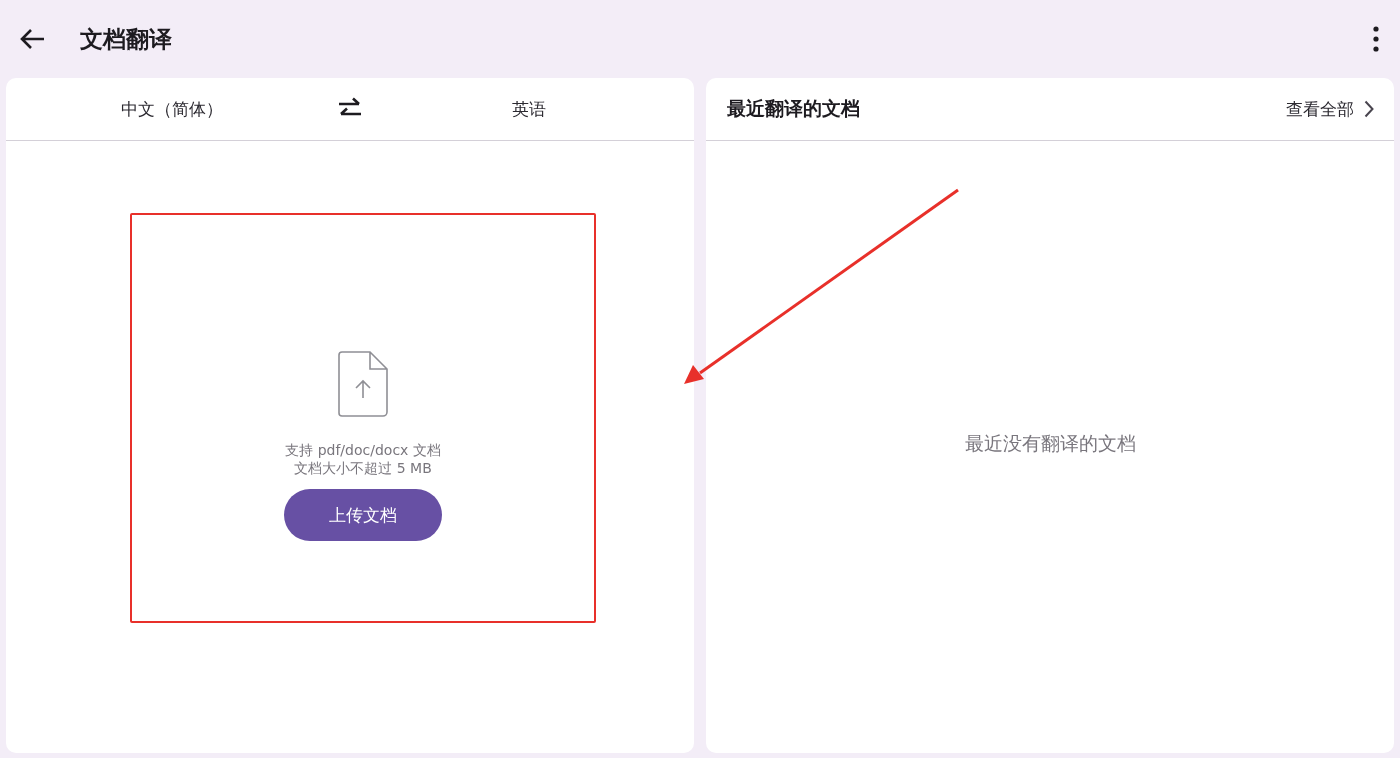 Image resolution: width=1400 pixels, height=758 pixels. I want to click on back-arrow-icon, so click(32, 39).